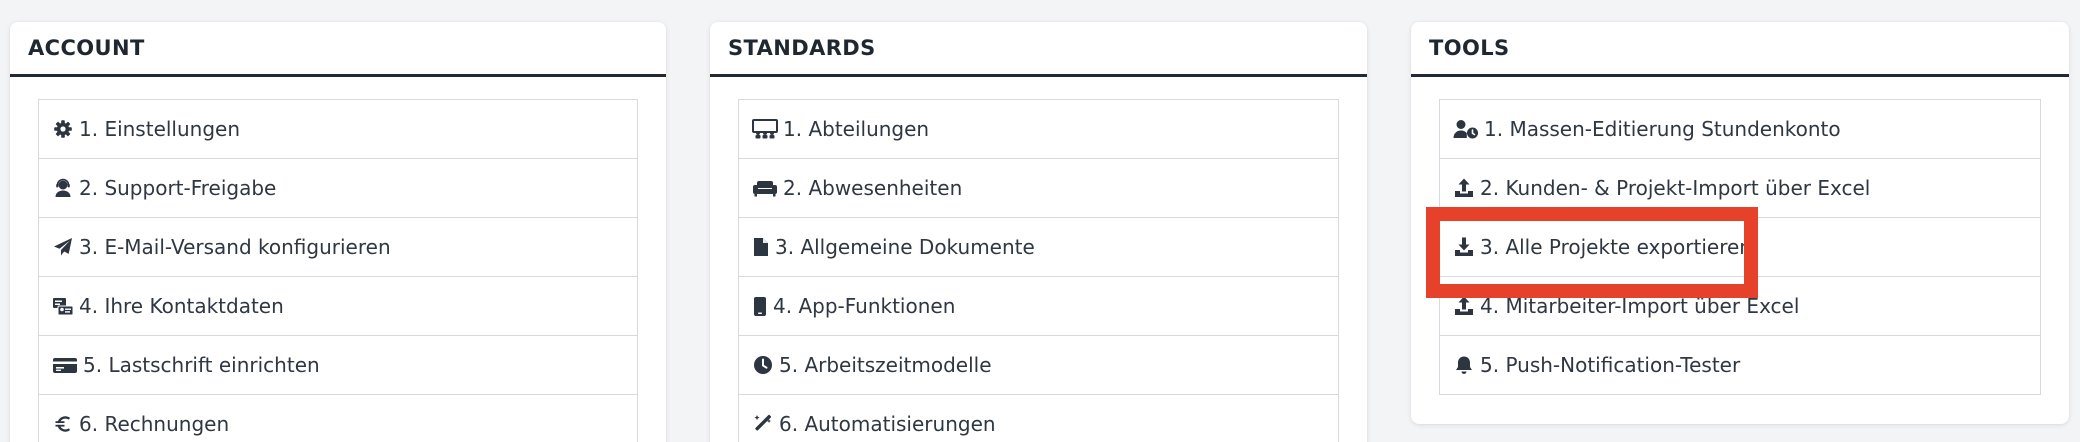  I want to click on menu-item-arbeitszeitmodelle: 5. Arbeitszeitmodelle, so click(1038, 365).